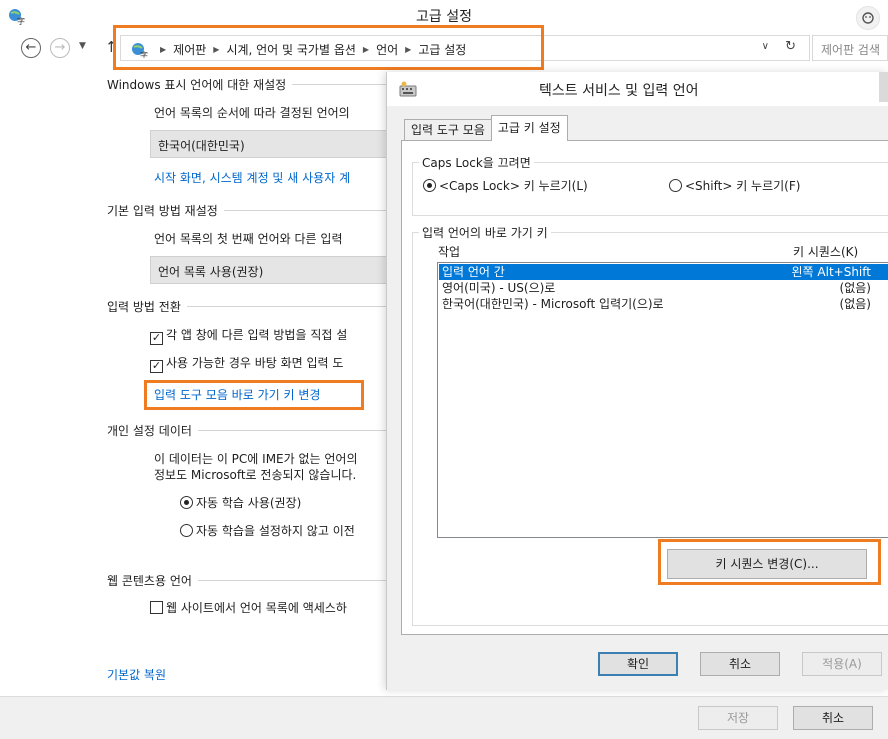 The image size is (888, 739). I want to click on switching-section: 입력 방법 전환, so click(249, 306).